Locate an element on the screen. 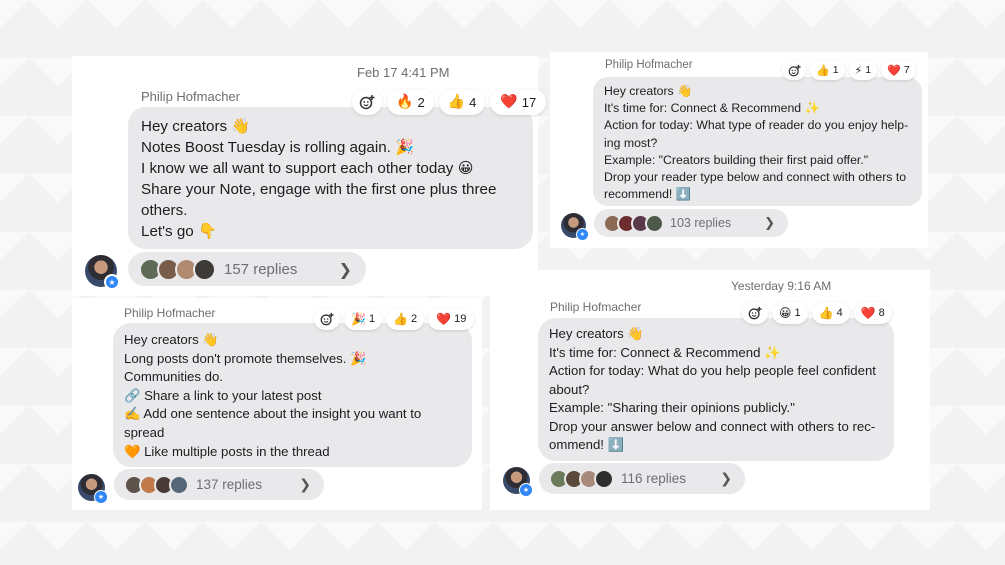 This screenshot has height=565, width=1005. reaction-bar: 😀 1 👍 4 ❤️ 8 is located at coordinates (817, 313).